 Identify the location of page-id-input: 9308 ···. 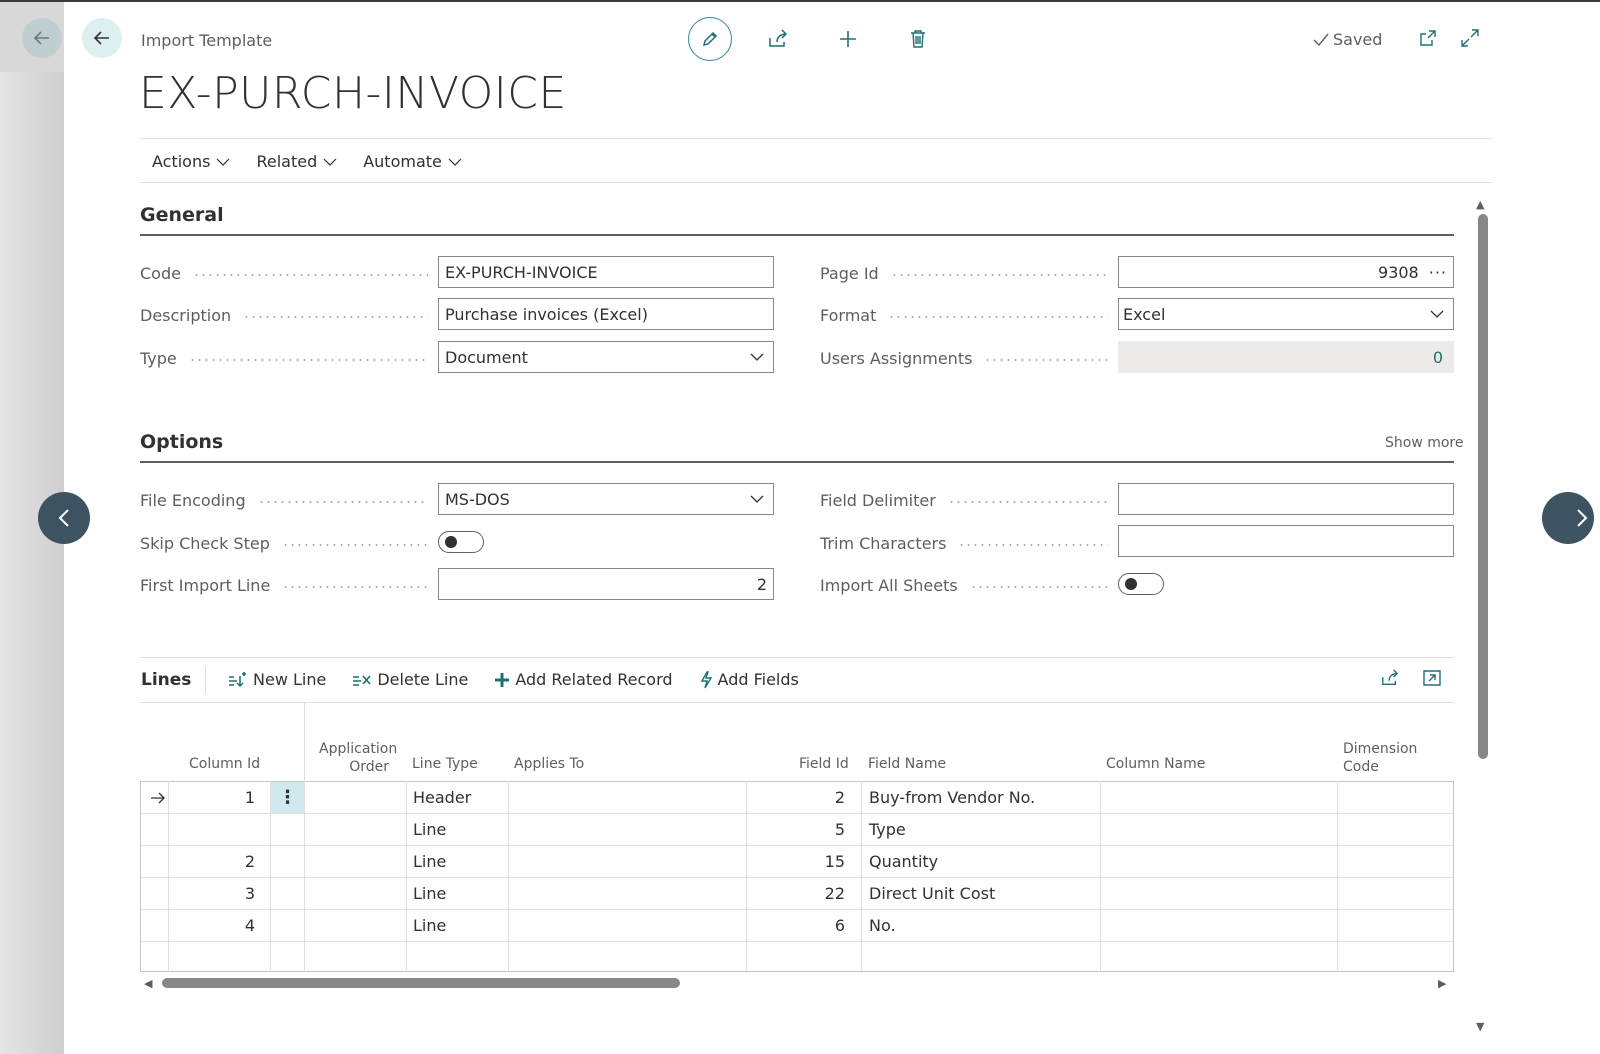
(1286, 272).